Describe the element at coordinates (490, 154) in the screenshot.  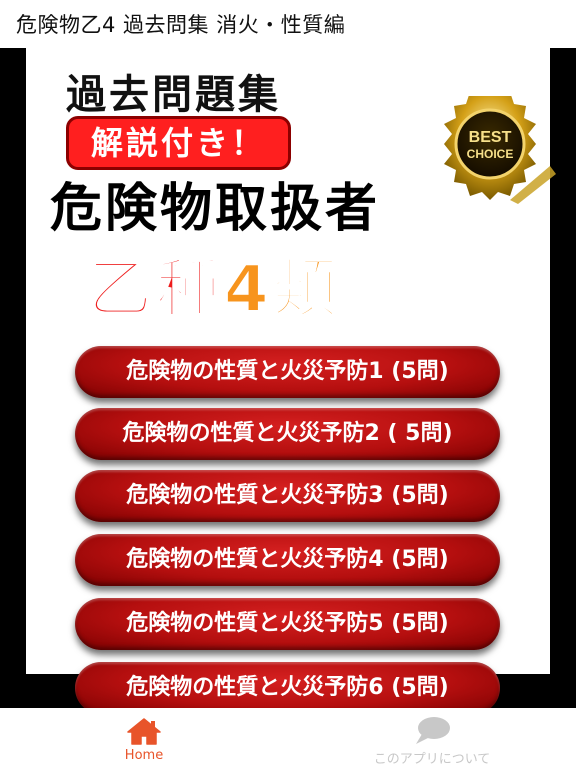
I see `badge-line2: CHOICE` at that location.